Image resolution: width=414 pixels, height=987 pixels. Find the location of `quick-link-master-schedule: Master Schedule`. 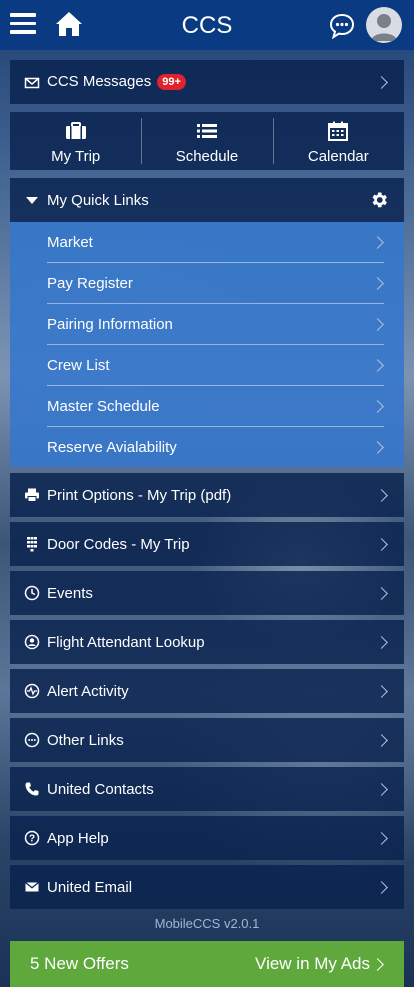

quick-link-master-schedule: Master Schedule is located at coordinates (215, 406).